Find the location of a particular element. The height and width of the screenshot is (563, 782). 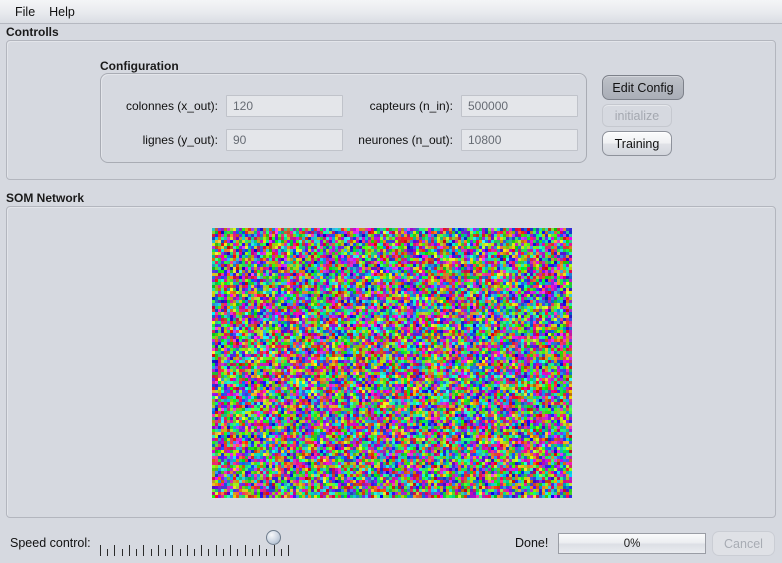

field-row-colonnes: colonnes (x_out): 120 is located at coordinates (226, 106).